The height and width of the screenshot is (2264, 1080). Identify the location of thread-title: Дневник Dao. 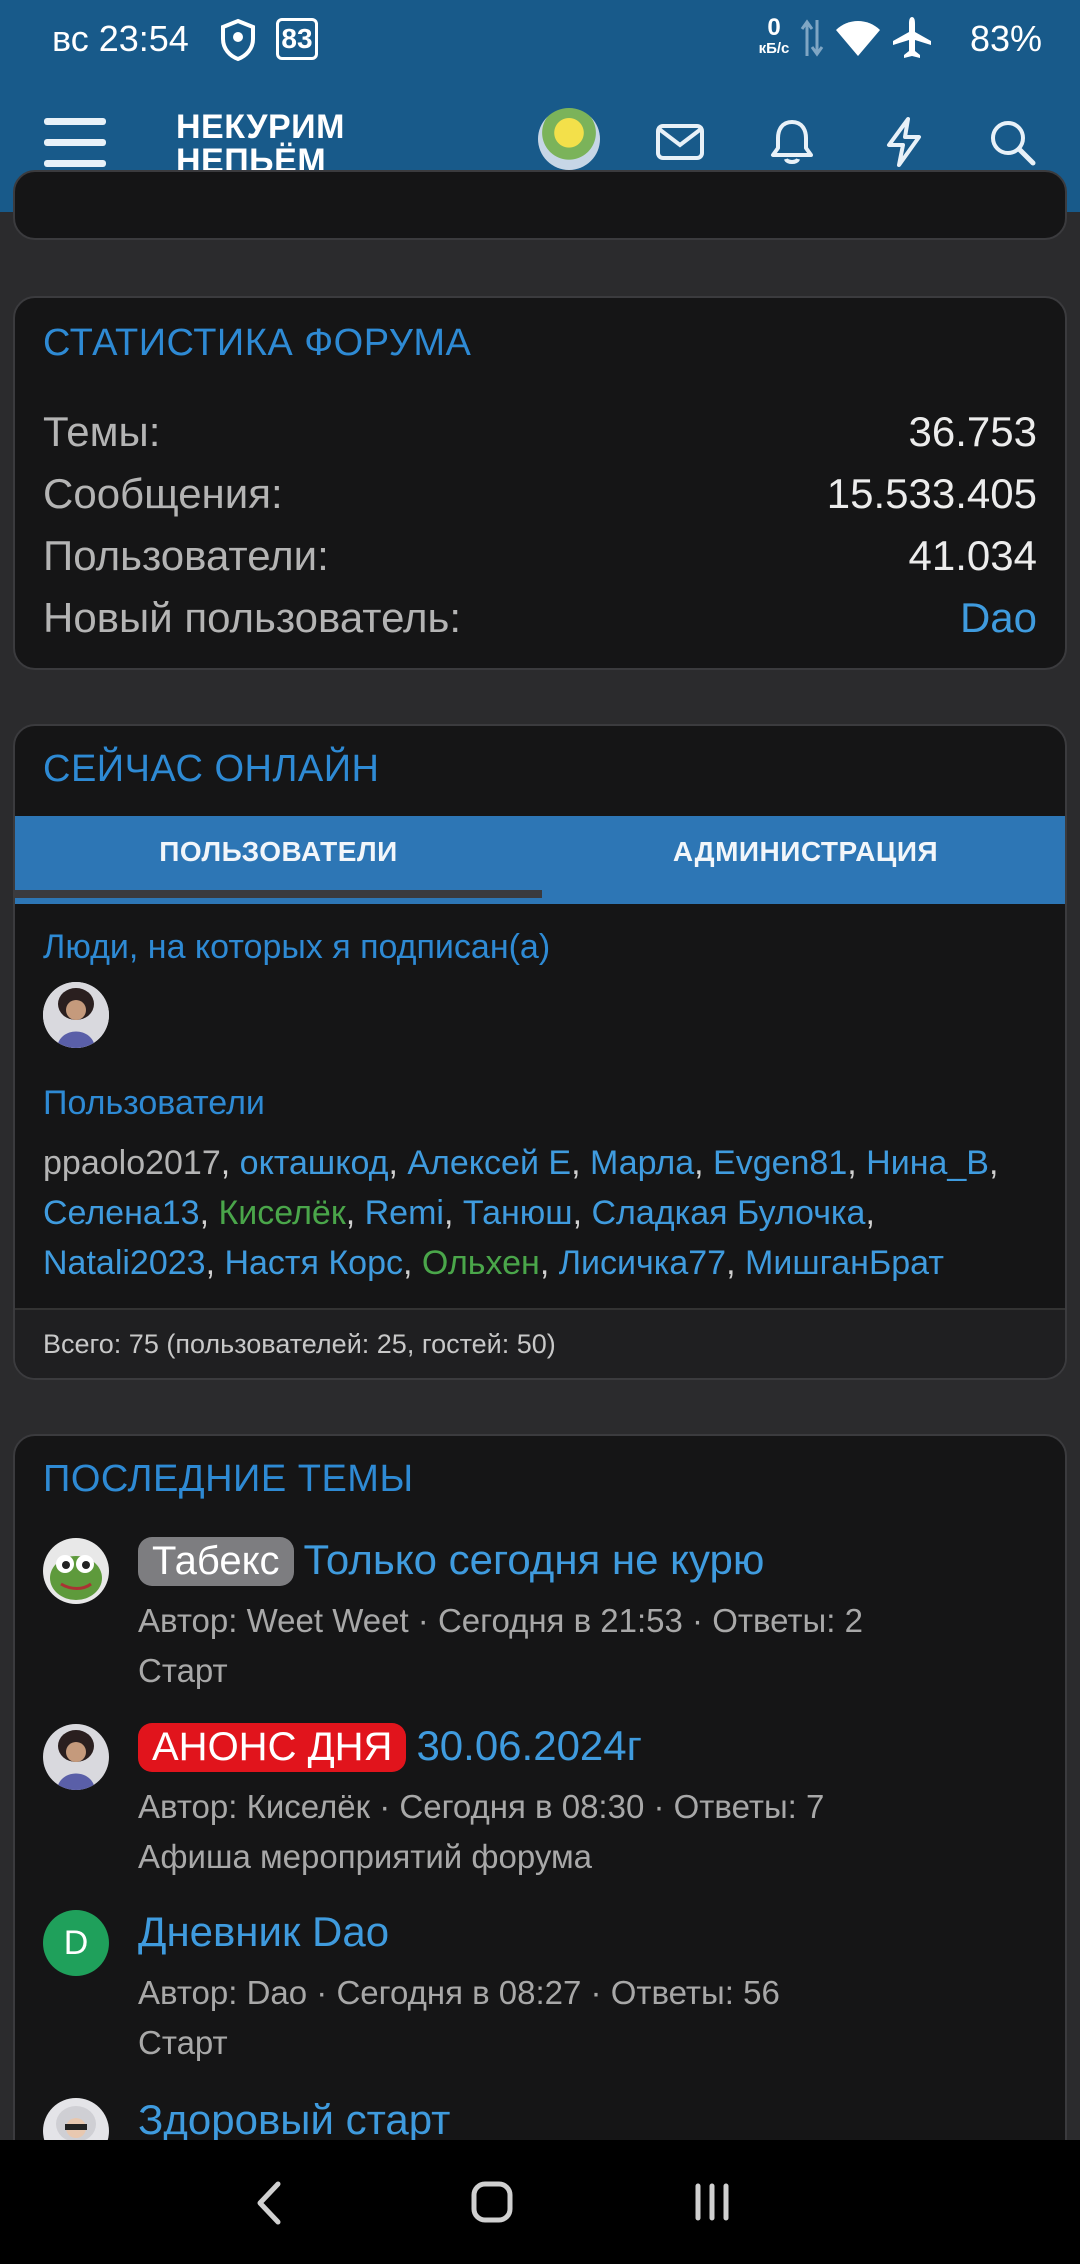
(263, 1931).